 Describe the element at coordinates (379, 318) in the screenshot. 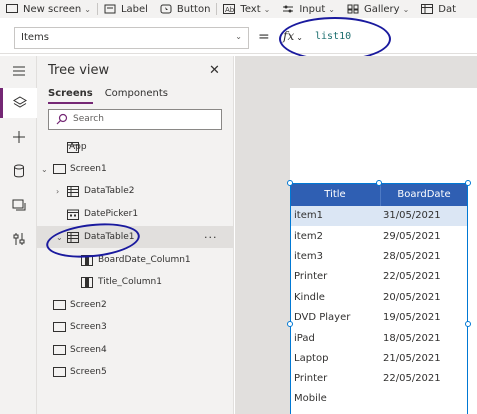

I see `table-row: DVD Player 19/05/2021` at that location.